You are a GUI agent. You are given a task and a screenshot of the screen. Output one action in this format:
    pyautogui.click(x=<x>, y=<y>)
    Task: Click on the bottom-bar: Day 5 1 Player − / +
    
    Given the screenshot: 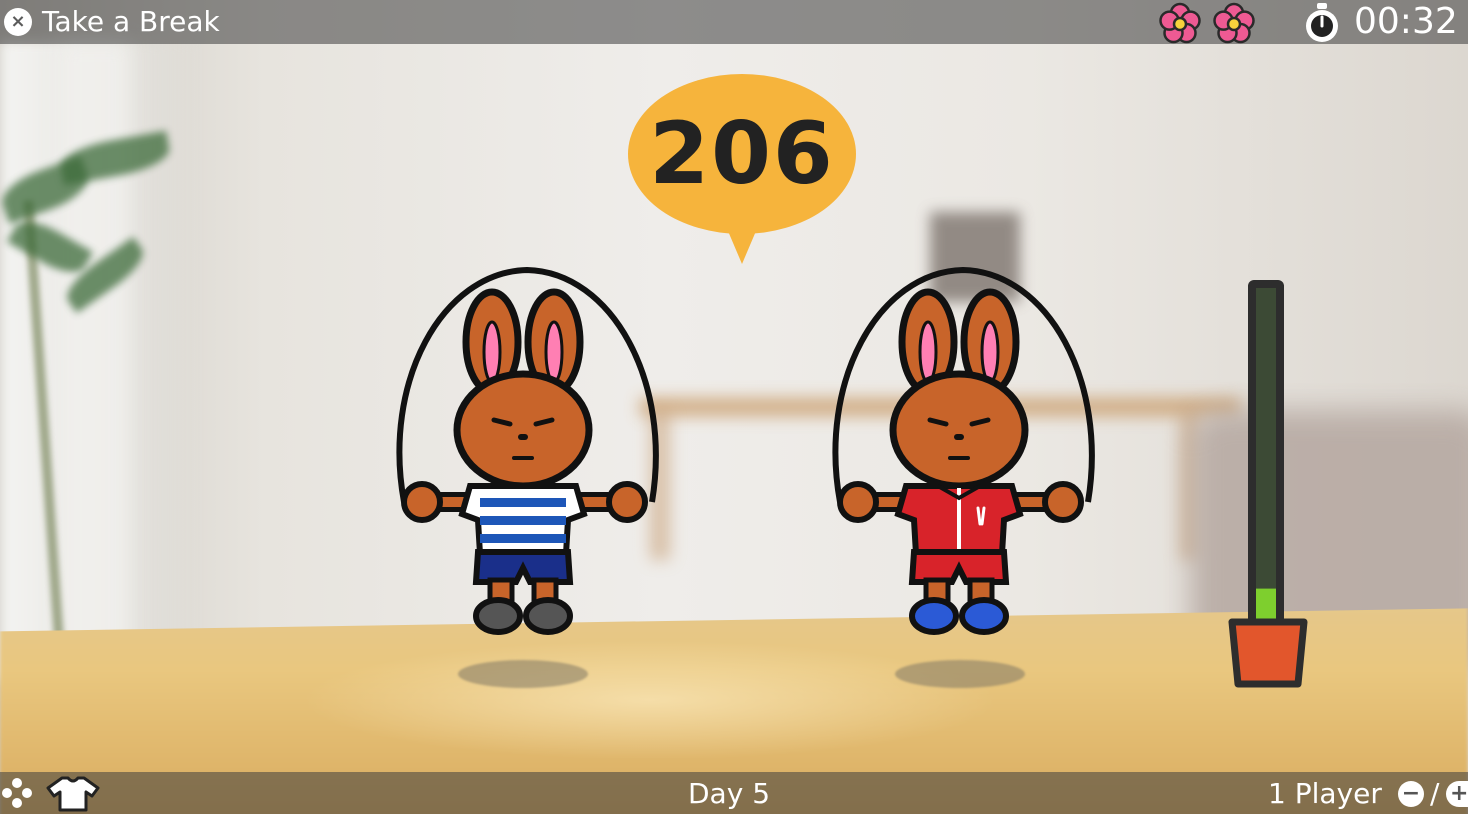 What is the action you would take?
    pyautogui.click(x=734, y=793)
    